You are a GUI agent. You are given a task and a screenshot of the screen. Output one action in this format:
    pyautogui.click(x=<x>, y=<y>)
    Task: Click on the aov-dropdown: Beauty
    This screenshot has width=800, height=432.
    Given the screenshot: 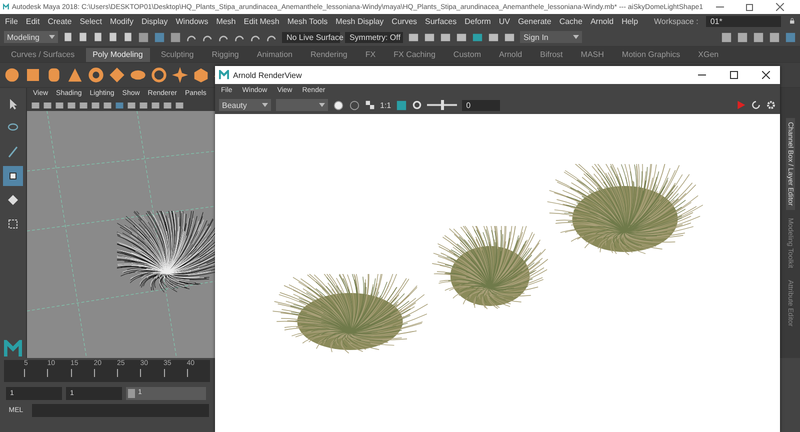 What is the action you would take?
    pyautogui.click(x=245, y=105)
    